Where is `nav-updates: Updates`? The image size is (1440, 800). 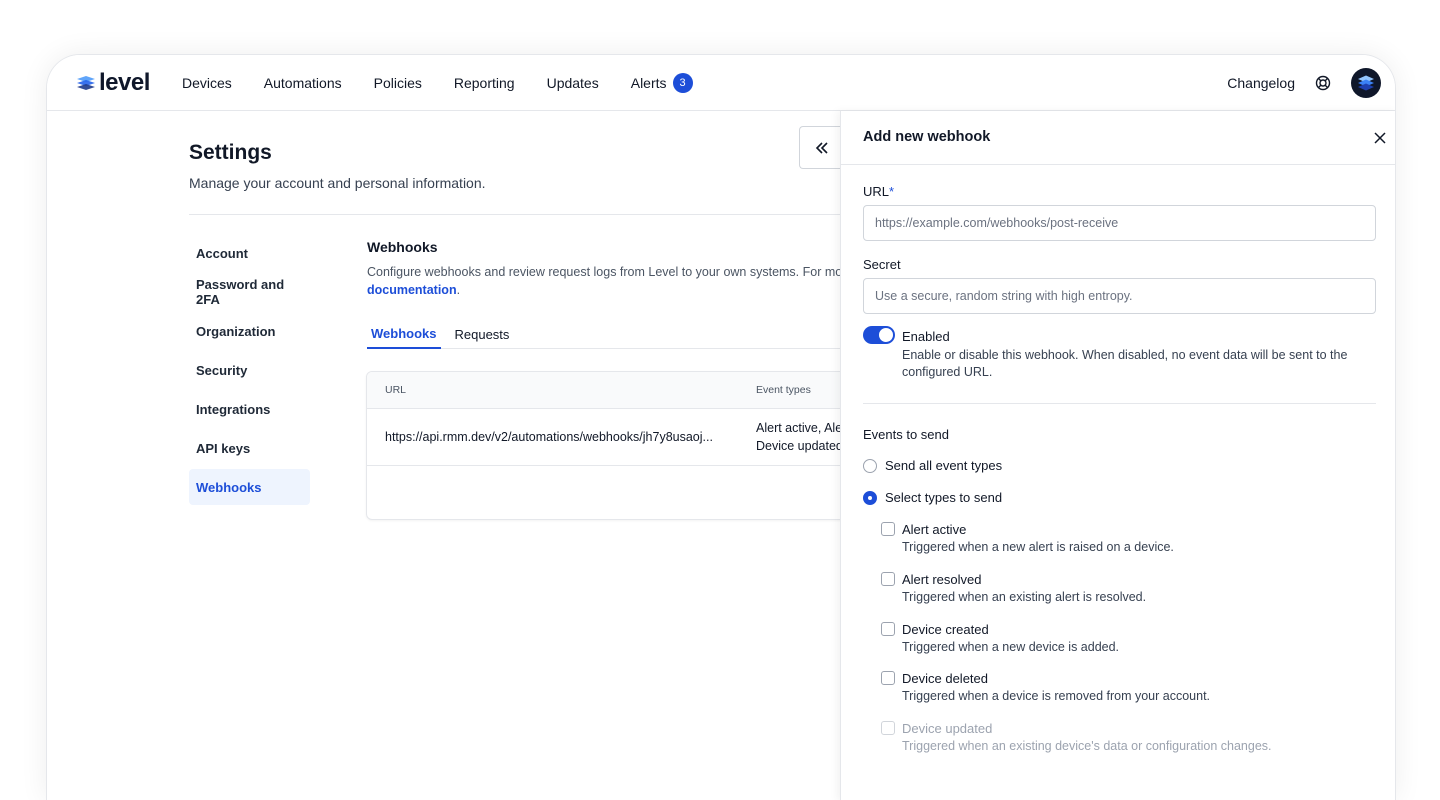
nav-updates: Updates is located at coordinates (573, 83).